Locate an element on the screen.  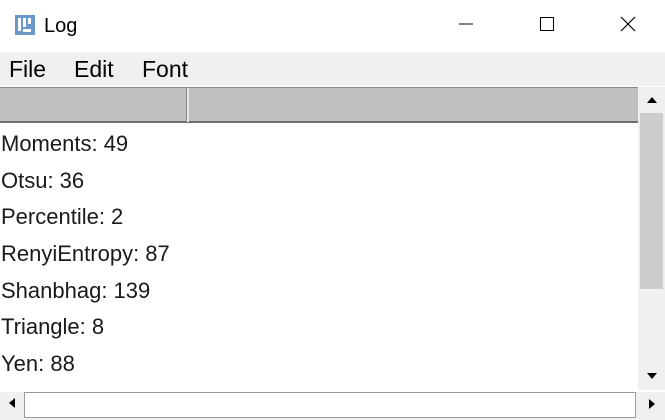
scroll-up-button is located at coordinates (651, 100).